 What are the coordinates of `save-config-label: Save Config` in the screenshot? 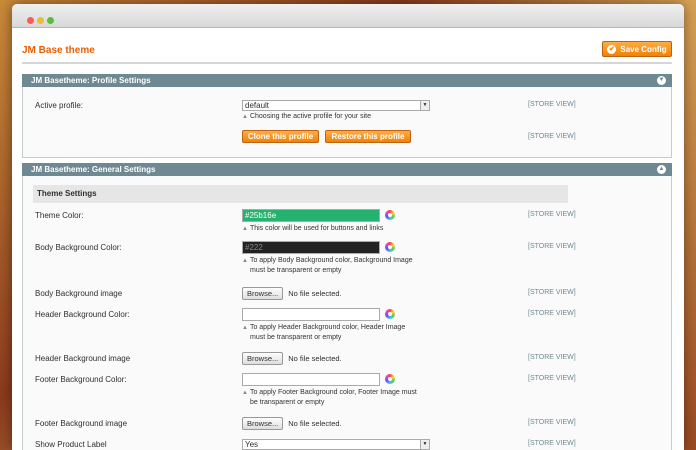 It's located at (643, 49).